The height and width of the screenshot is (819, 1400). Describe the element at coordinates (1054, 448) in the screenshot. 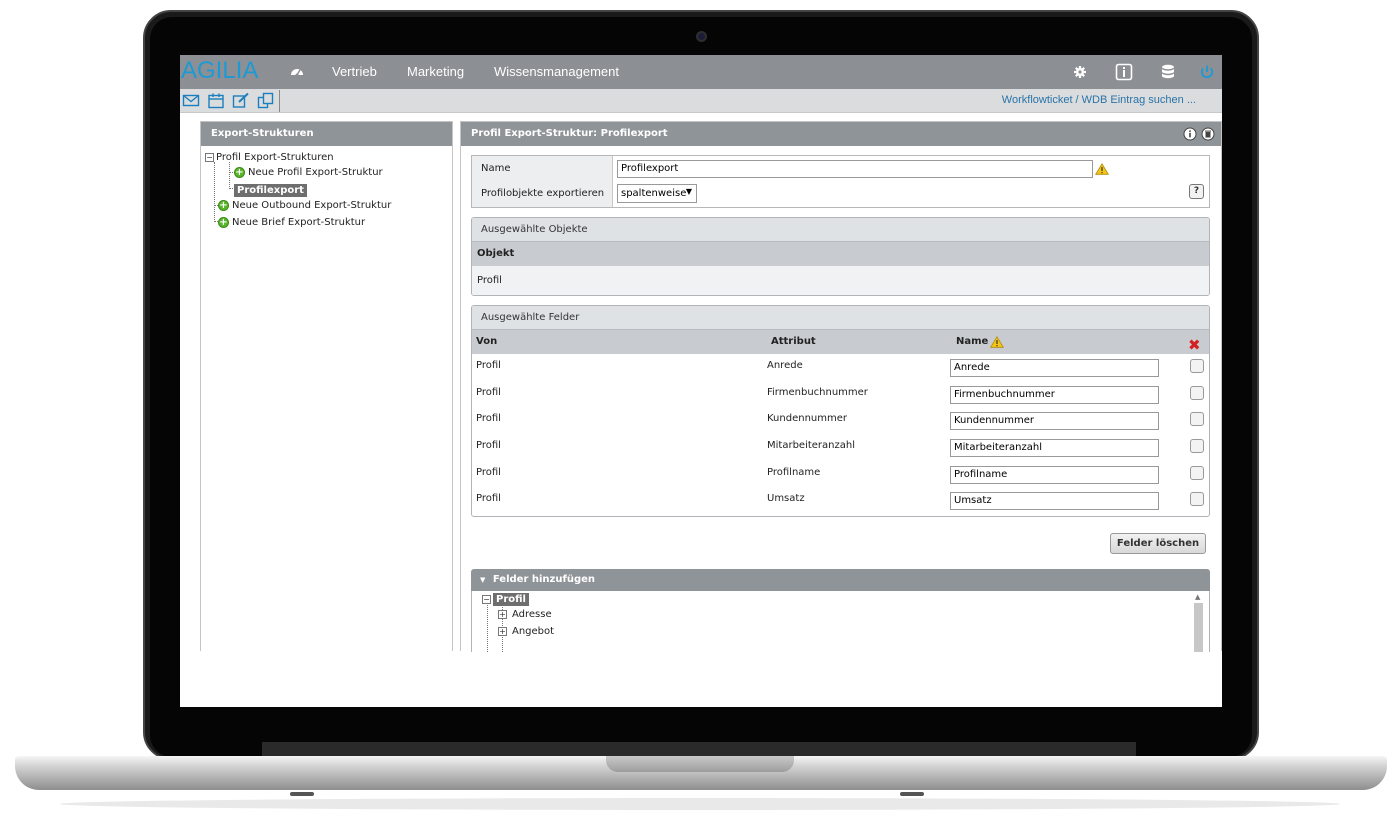

I see `field-name-input: Mitarbeiteranzahl` at that location.